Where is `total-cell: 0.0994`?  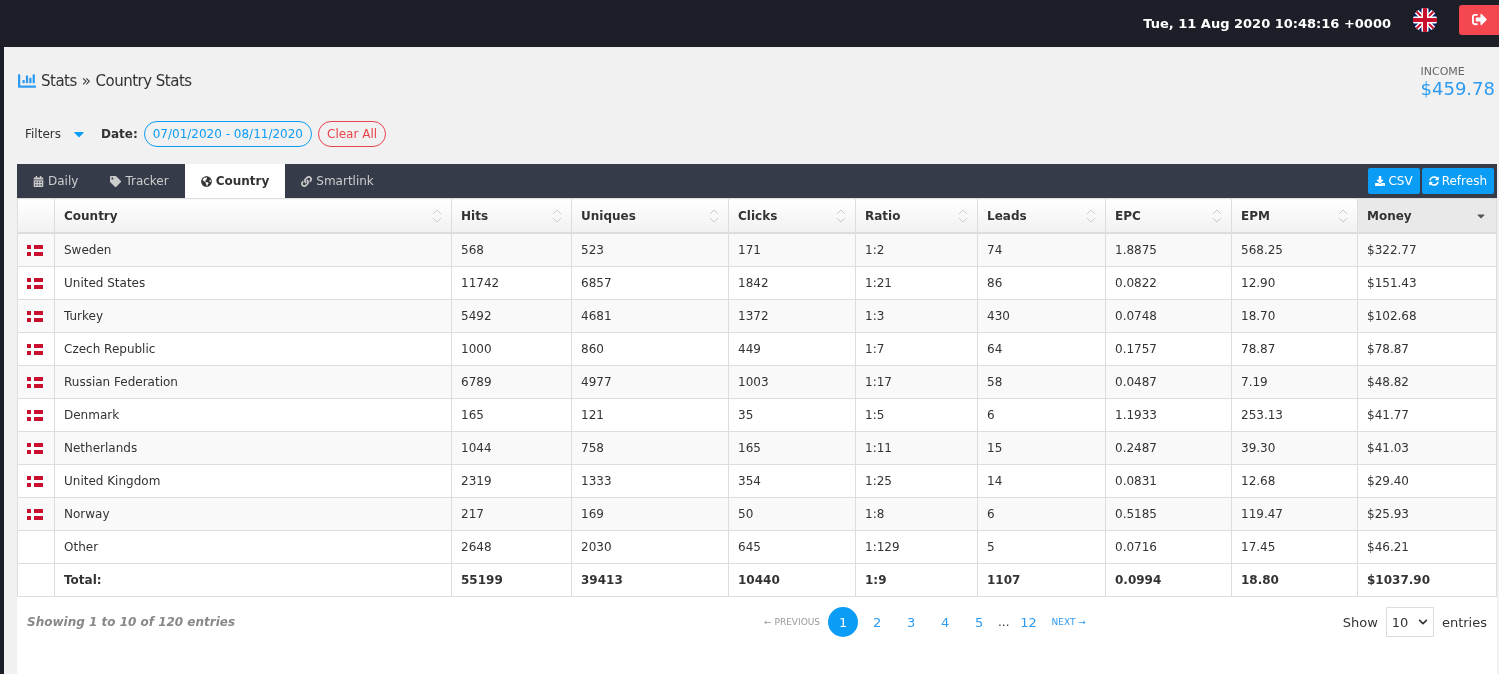
total-cell: 0.0994 is located at coordinates (1138, 580).